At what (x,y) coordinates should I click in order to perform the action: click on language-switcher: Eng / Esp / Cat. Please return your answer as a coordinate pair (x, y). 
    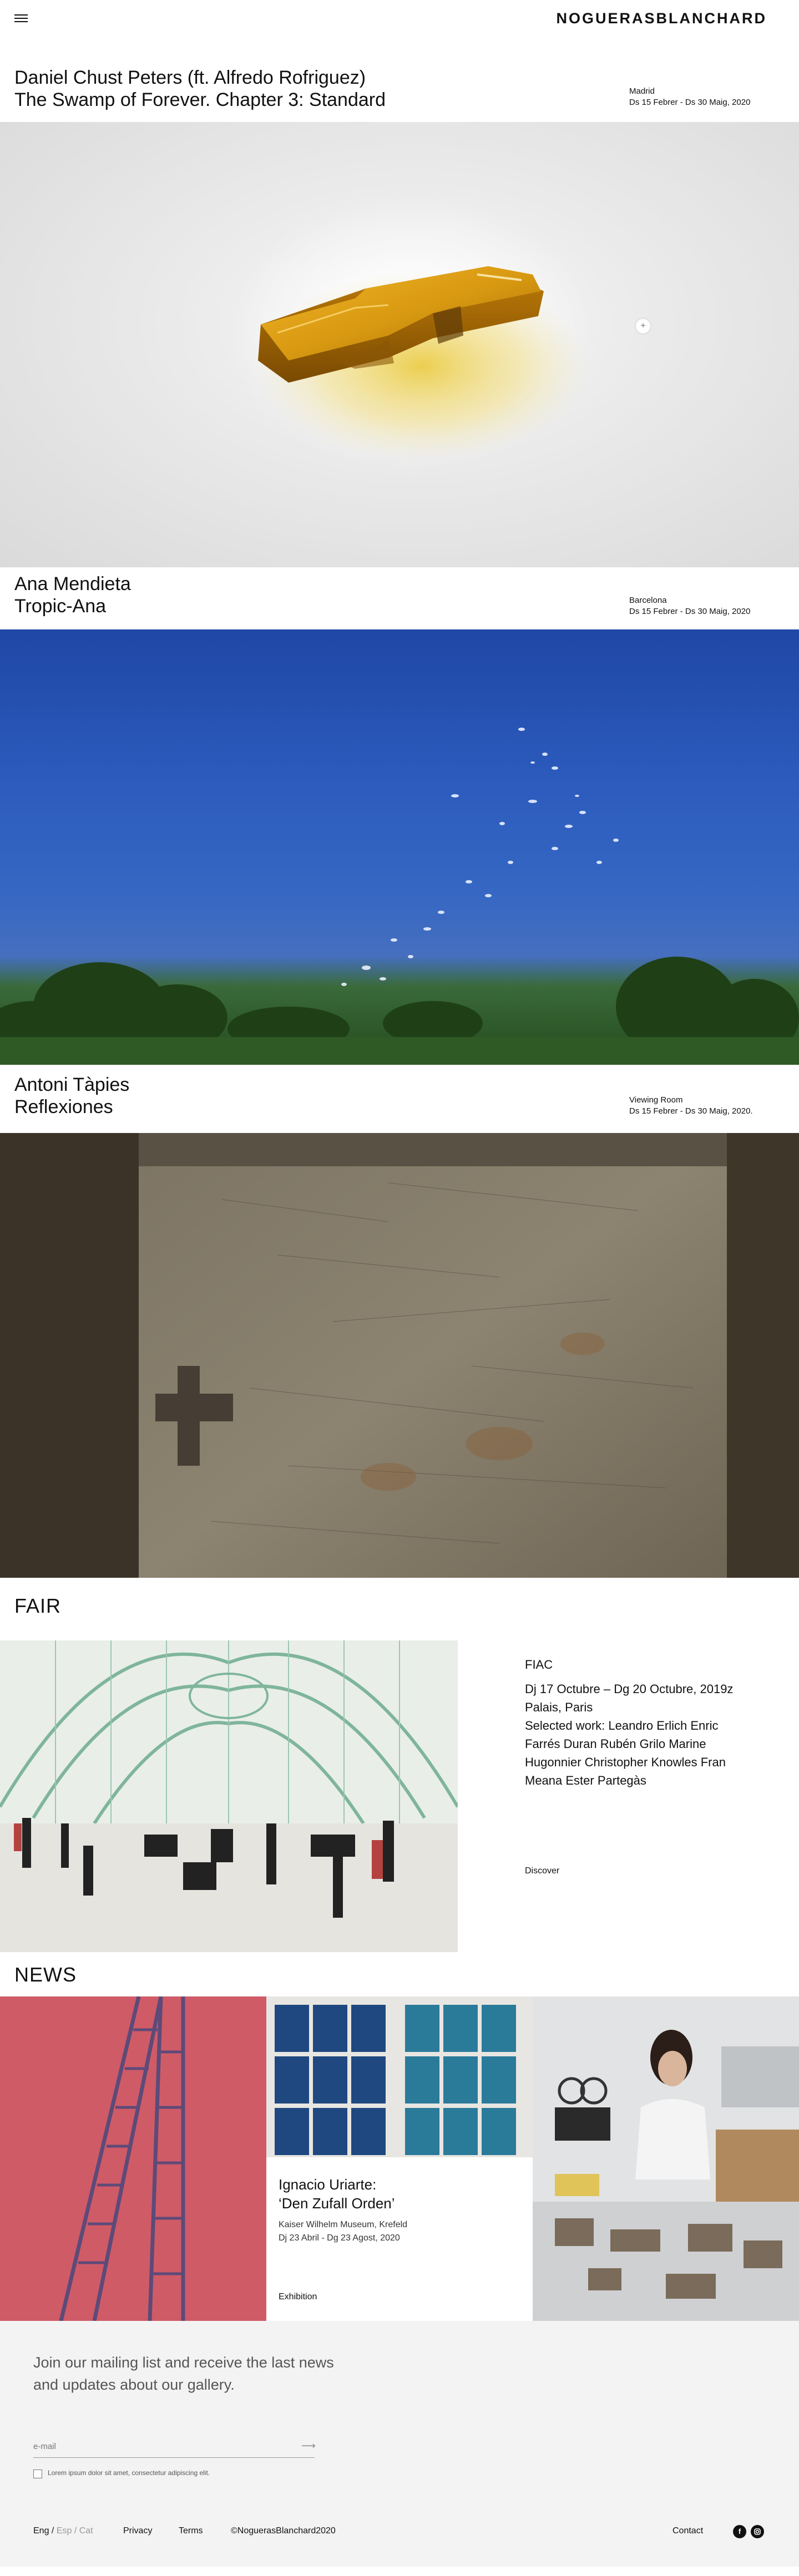
    Looking at the image, I should click on (63, 2531).